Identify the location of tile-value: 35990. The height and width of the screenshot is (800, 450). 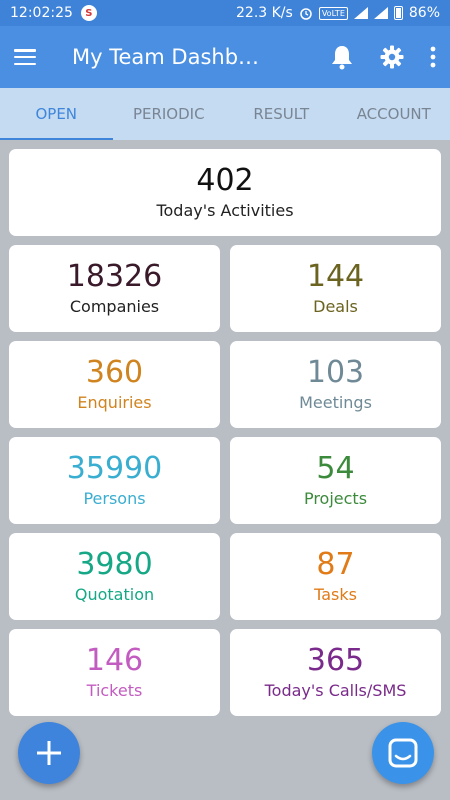
(114, 468).